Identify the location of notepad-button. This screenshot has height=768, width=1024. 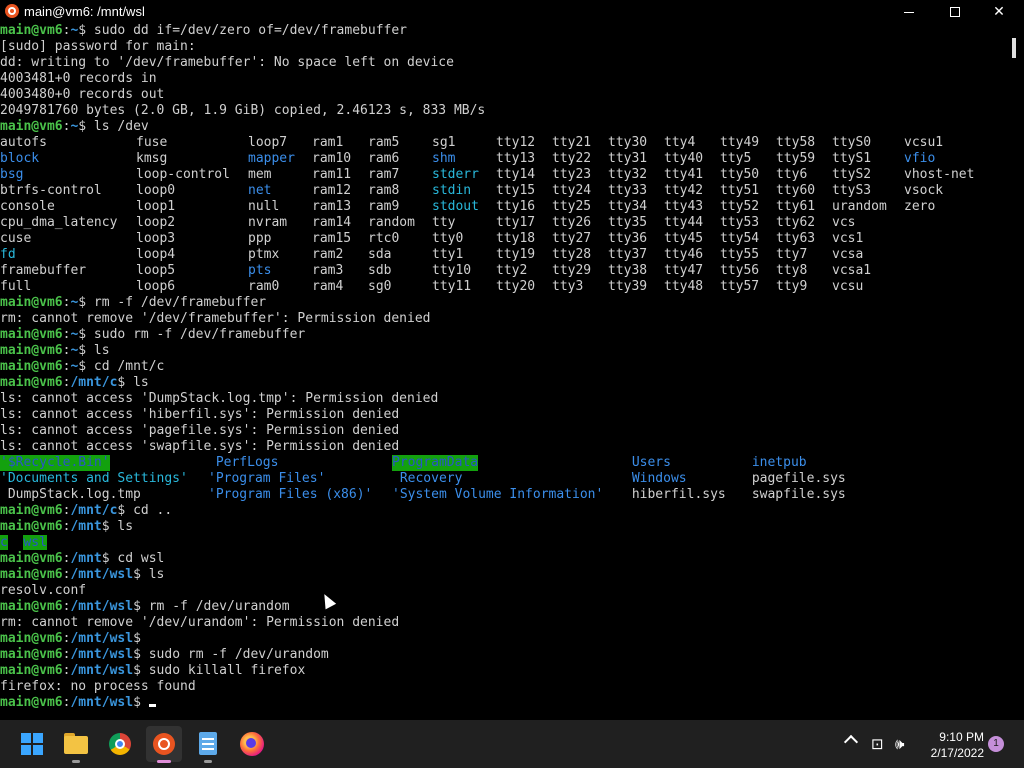
(208, 744).